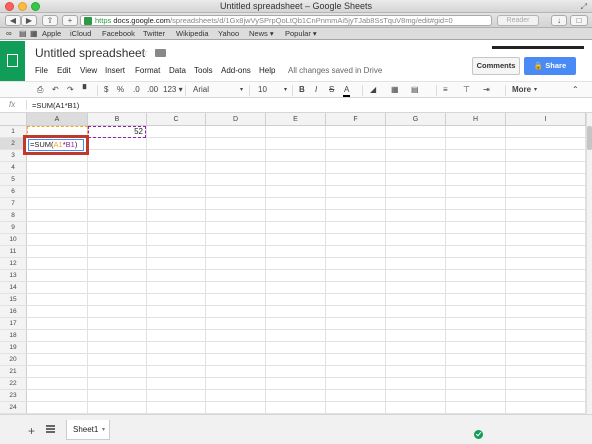 Image resolution: width=592 pixels, height=444 pixels. Describe the element at coordinates (13, 228) in the screenshot. I see `row-header-9: 9` at that location.